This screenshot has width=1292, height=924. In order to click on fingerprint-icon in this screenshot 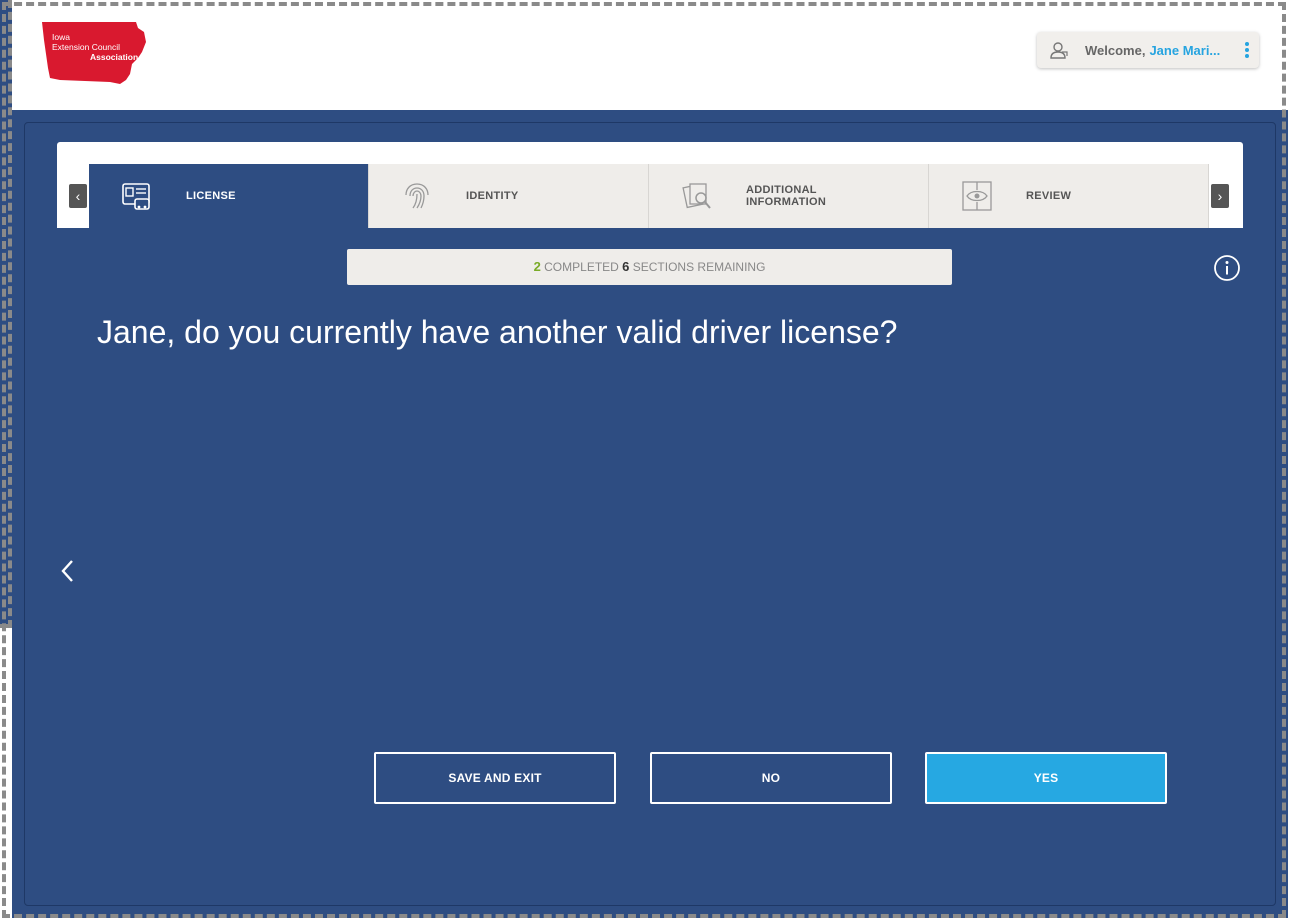, I will do `click(417, 196)`.